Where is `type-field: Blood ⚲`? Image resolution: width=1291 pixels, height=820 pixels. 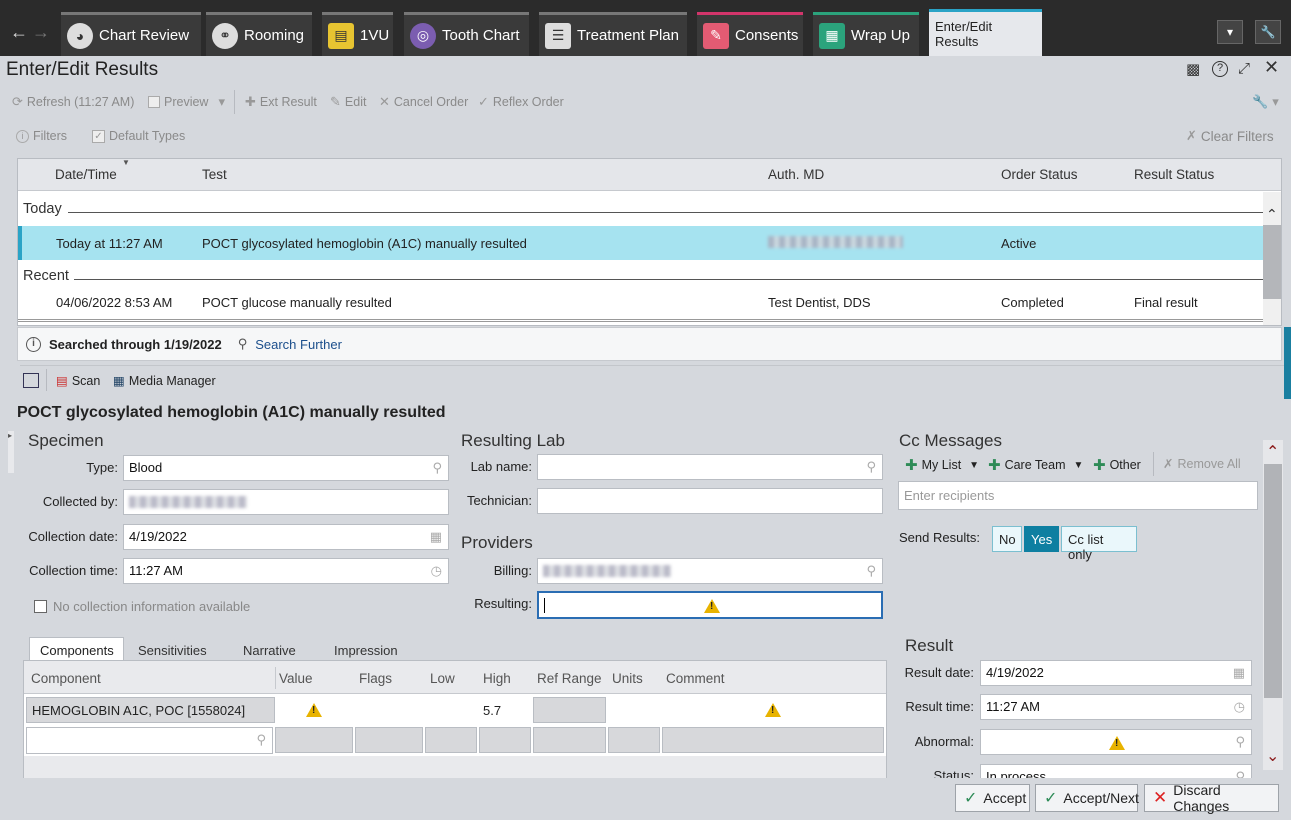 type-field: Blood ⚲ is located at coordinates (286, 468).